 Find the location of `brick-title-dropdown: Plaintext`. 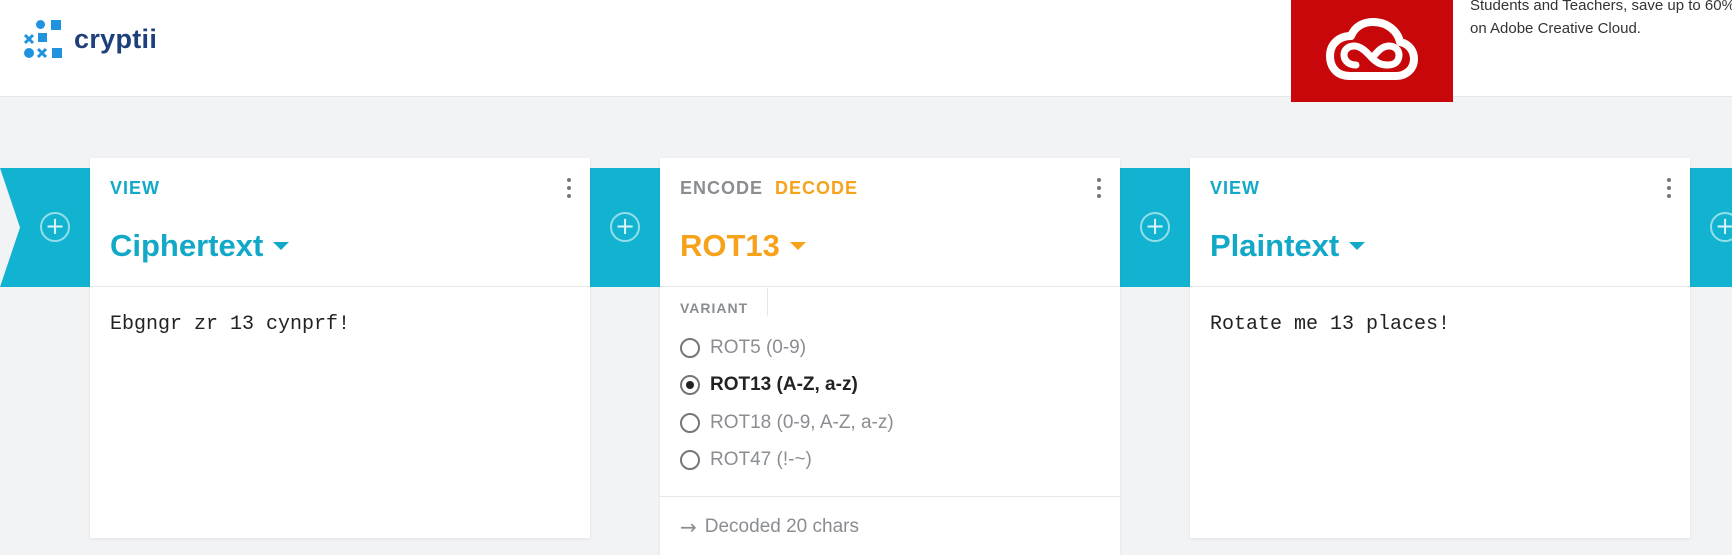

brick-title-dropdown: Plaintext is located at coordinates (1288, 246).